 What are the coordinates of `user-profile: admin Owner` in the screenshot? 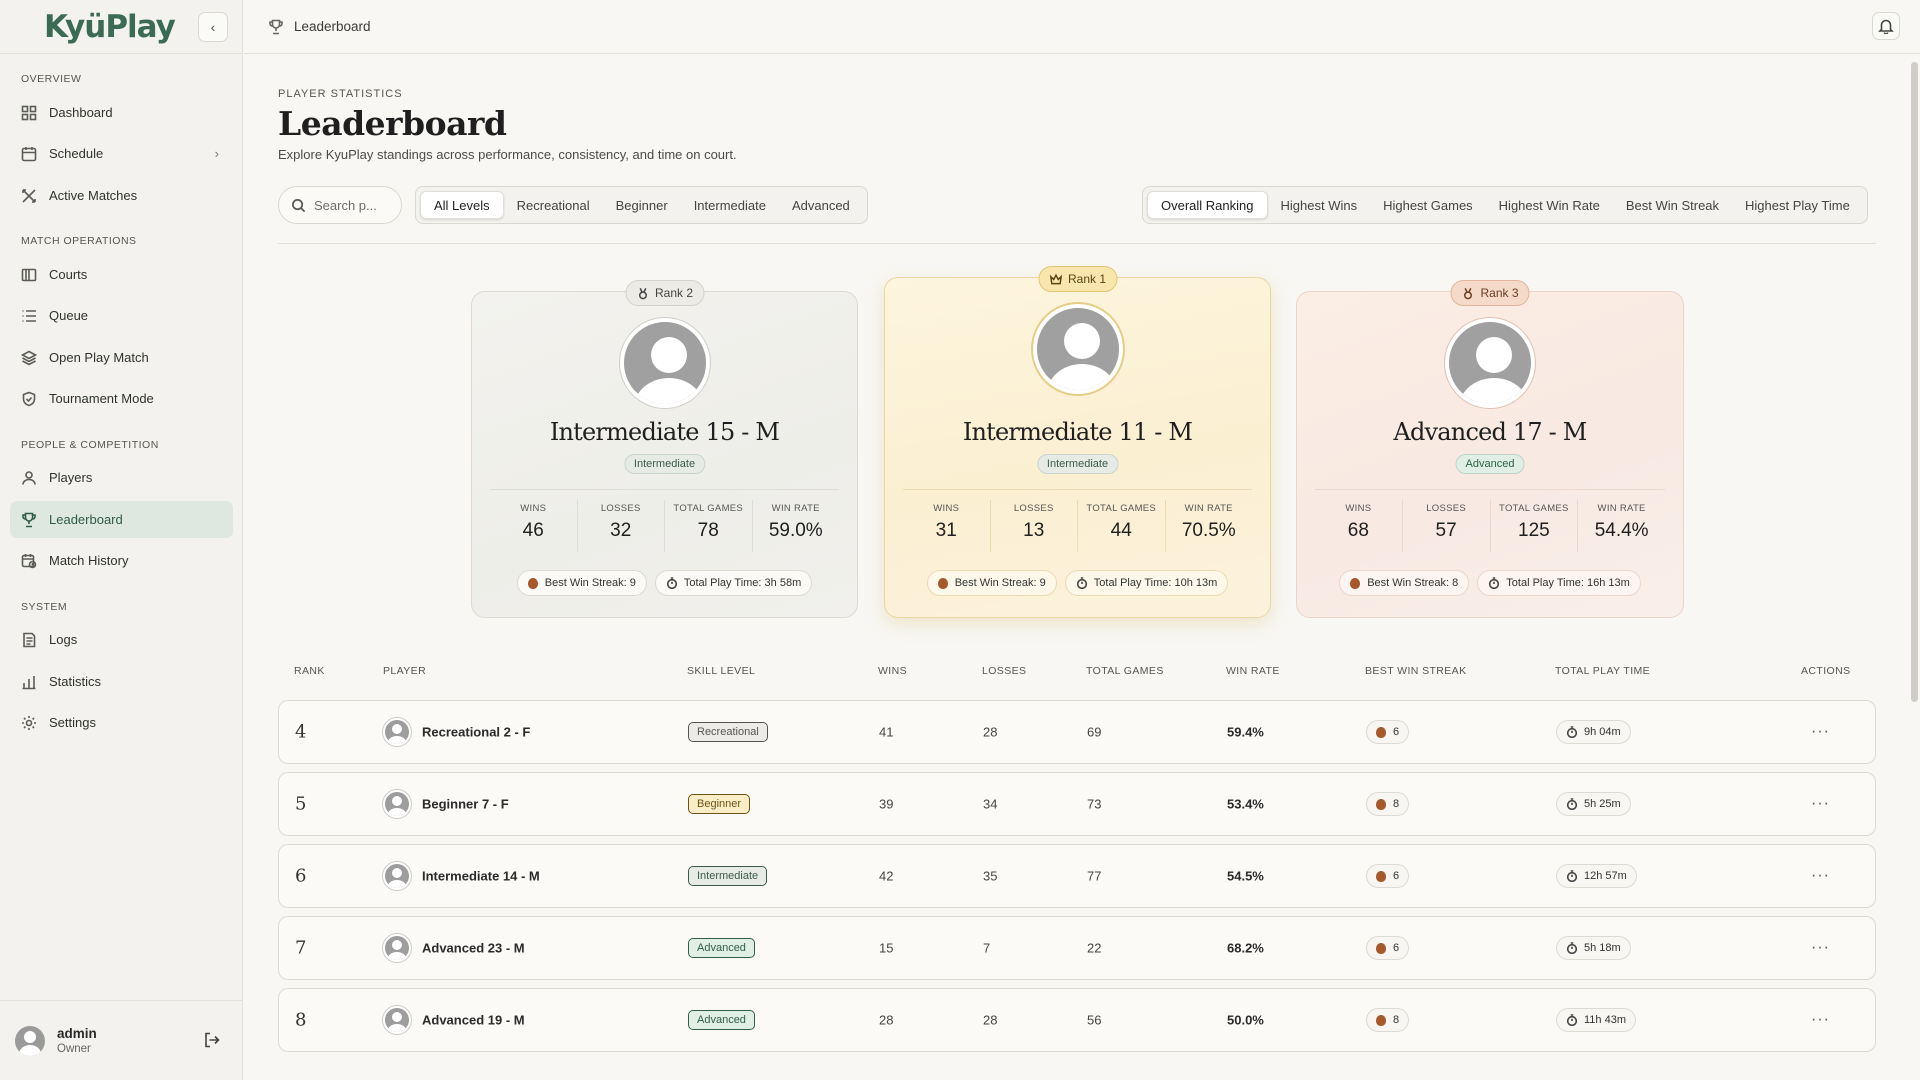 It's located at (121, 1040).